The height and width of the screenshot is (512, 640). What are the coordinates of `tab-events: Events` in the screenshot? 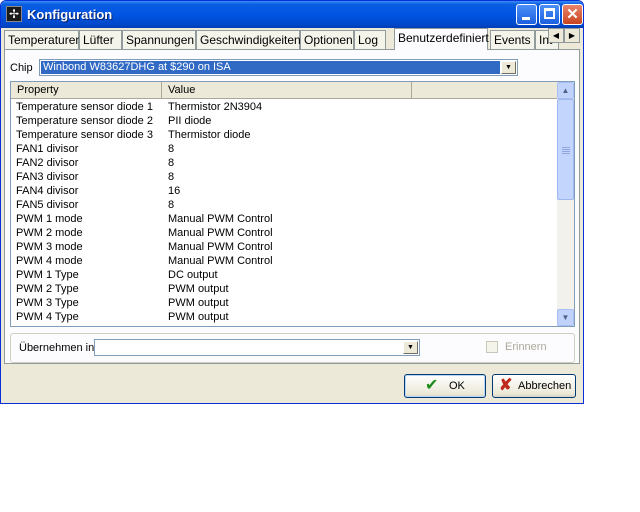 It's located at (512, 39).